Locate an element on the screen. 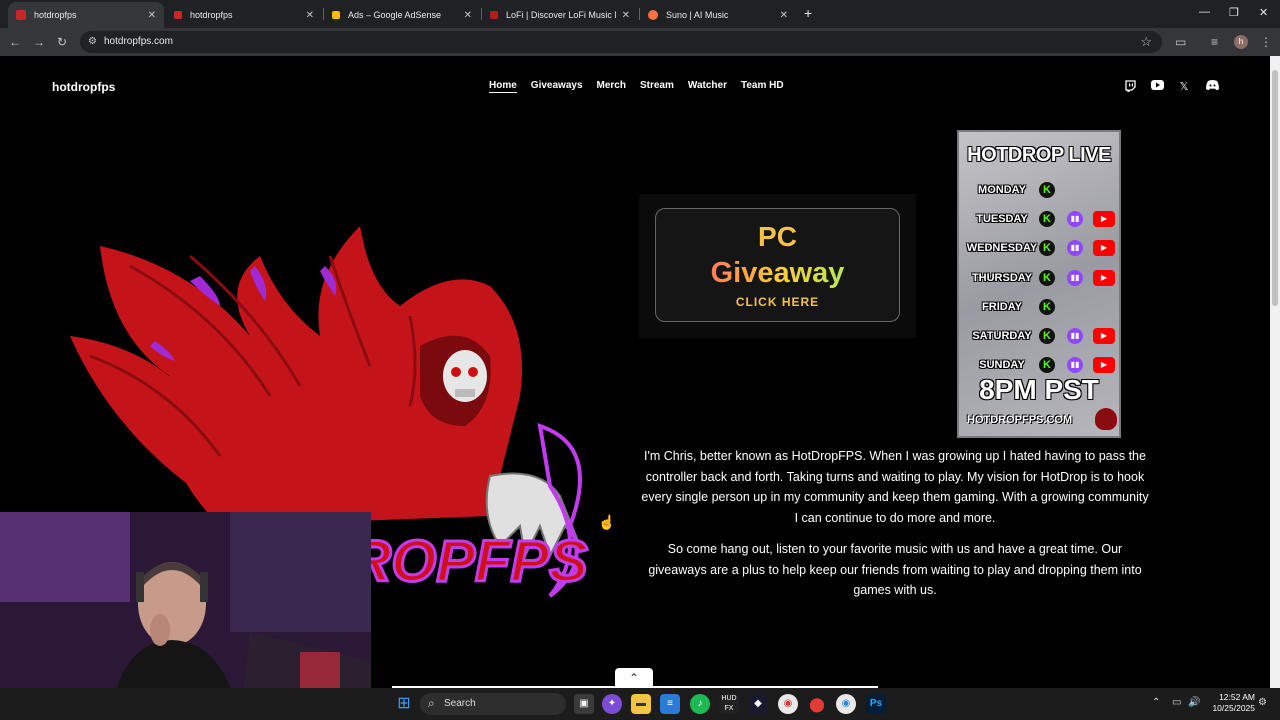  browser-toolbar: ← → ↻ ⚙ hotdropfps.com ☆ ▭ ≡ ⋮ is located at coordinates (640, 42).